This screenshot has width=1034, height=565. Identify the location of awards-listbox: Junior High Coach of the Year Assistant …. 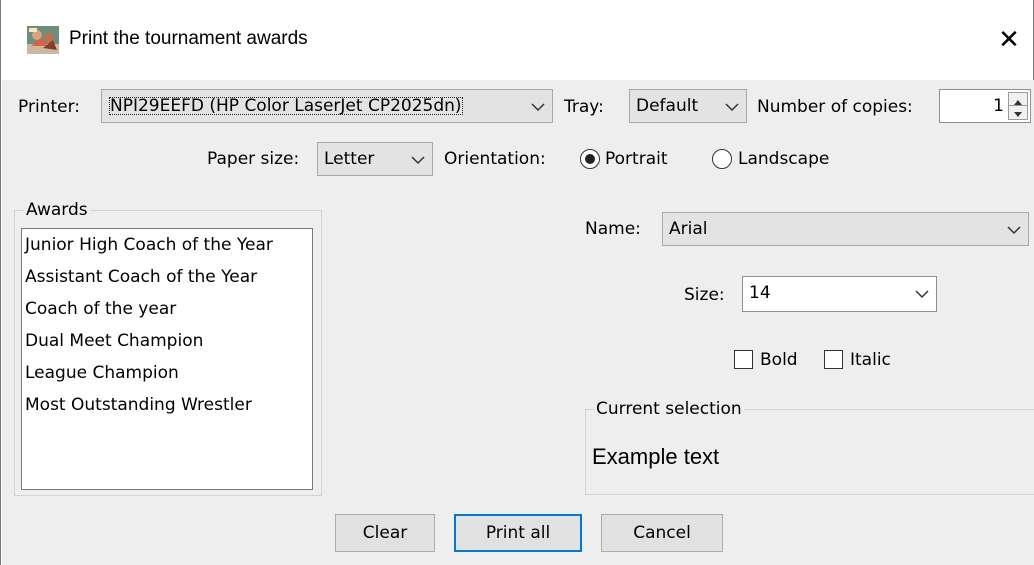
(167, 359).